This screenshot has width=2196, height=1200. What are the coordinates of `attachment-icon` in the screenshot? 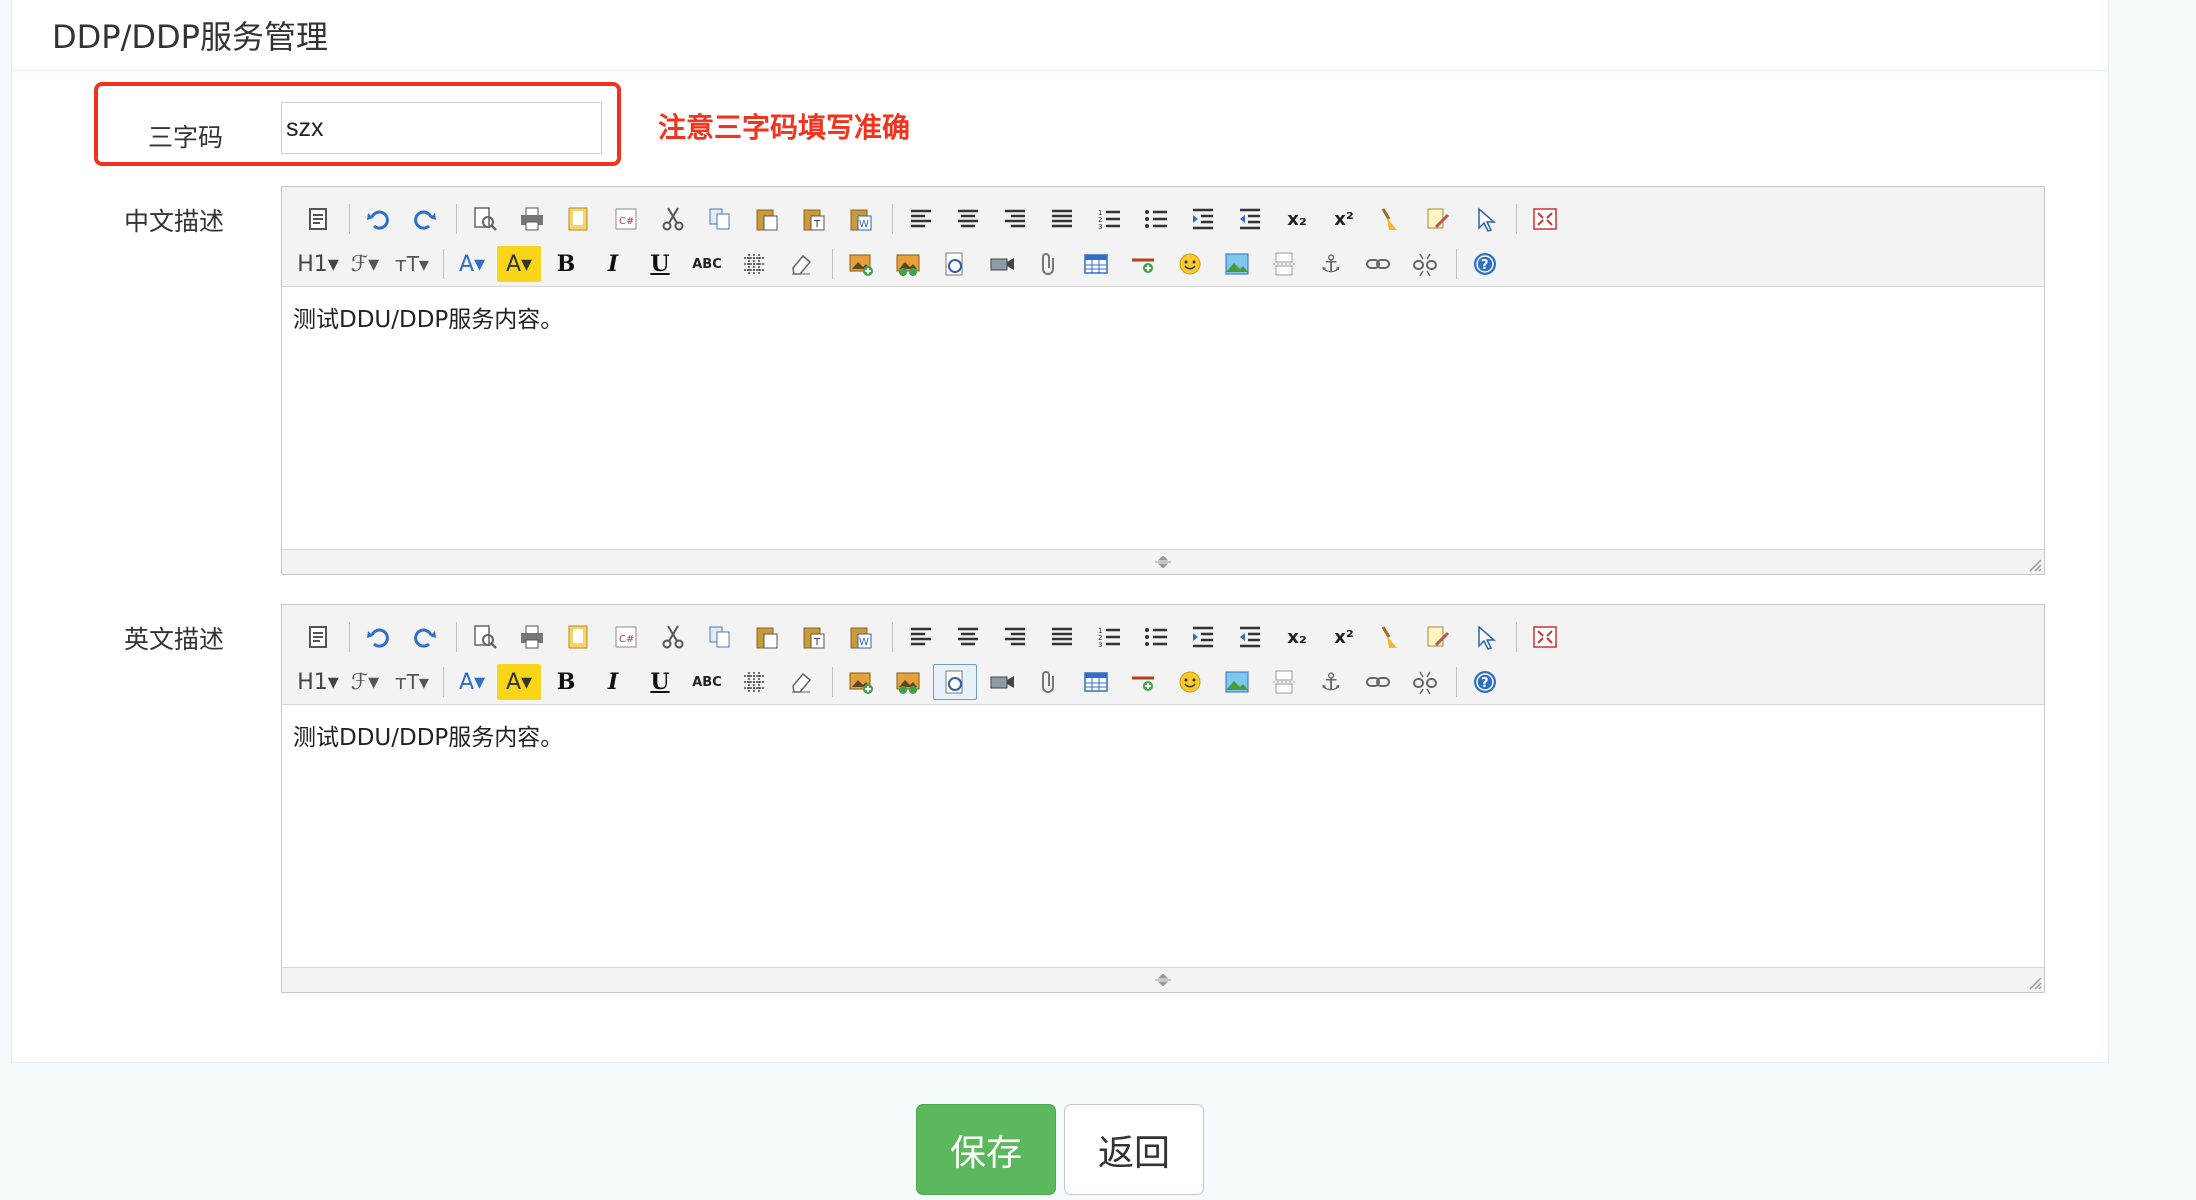 It's located at (1049, 682).